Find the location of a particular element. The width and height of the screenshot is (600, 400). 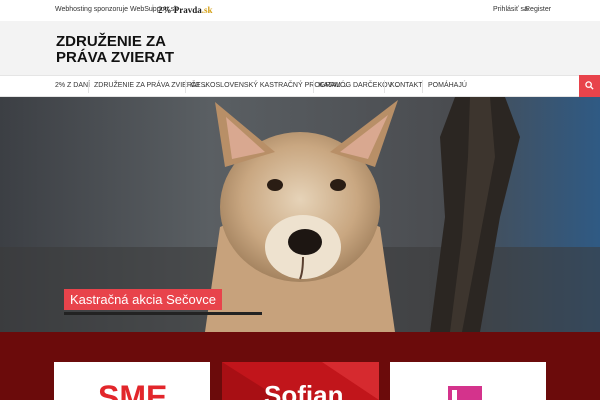

site-header: ZDRUŽENIE ZA PRÁVA ZVIERAT is located at coordinates (300, 48).